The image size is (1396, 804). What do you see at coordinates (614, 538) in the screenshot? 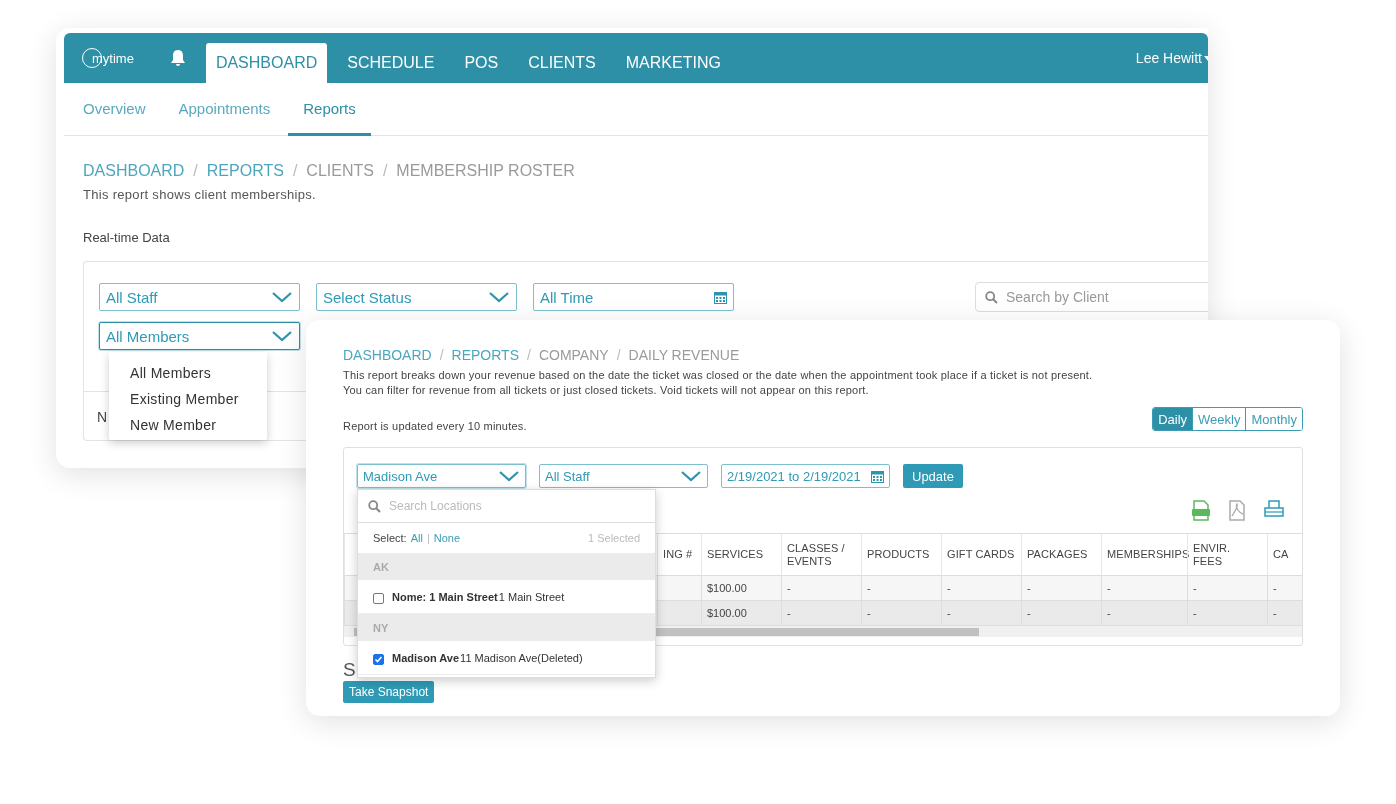
I see `selected-count: 1 Selected` at bounding box center [614, 538].